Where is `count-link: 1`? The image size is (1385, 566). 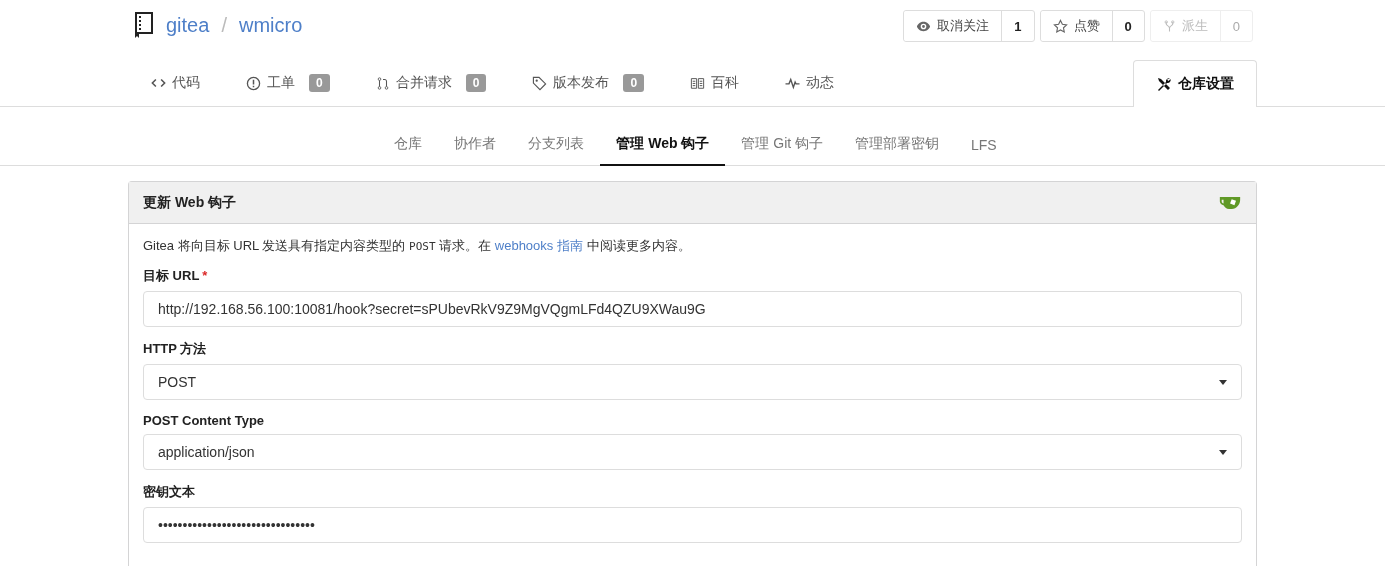
count-link: 1 is located at coordinates (1018, 26).